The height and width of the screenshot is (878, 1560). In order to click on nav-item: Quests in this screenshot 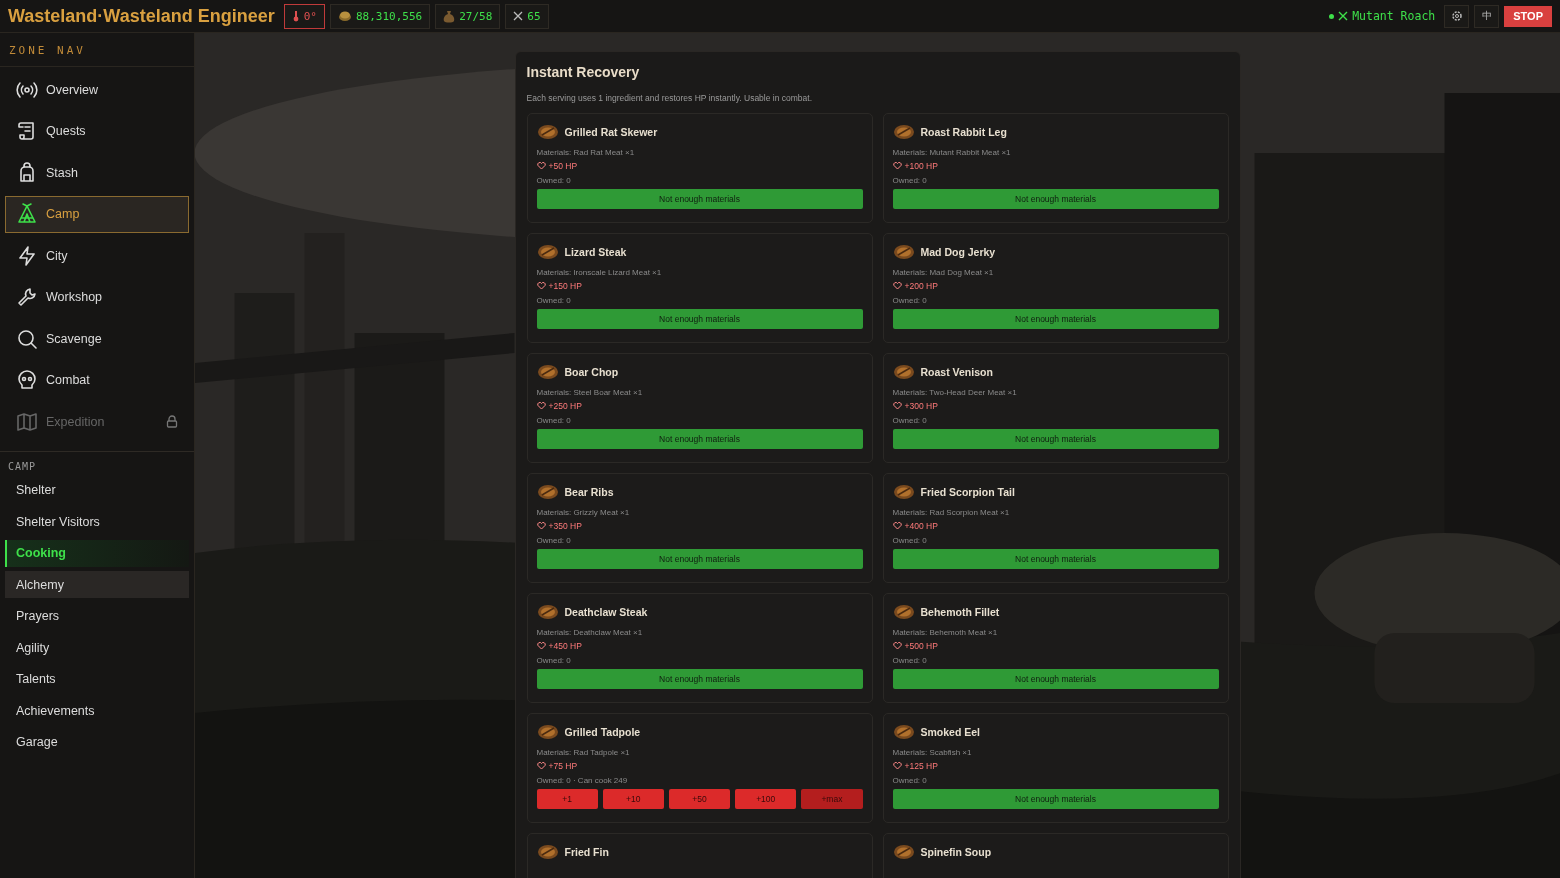, I will do `click(97, 131)`.